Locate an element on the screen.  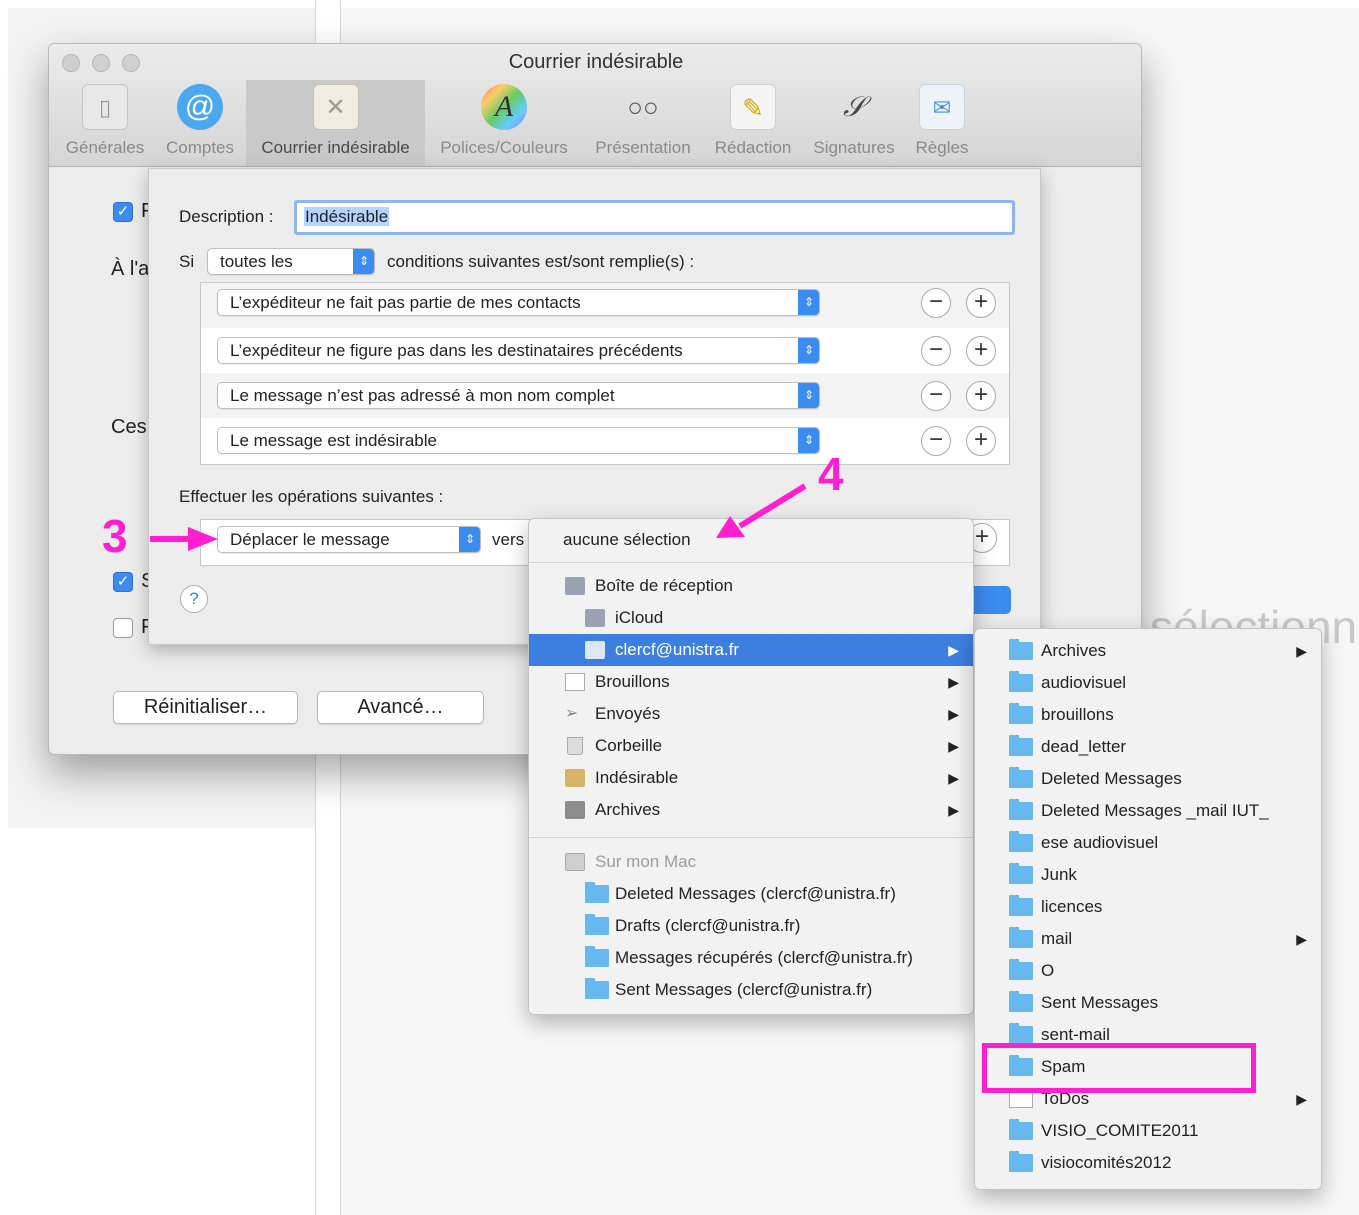
annotation-arrows is located at coordinates (478, 517).